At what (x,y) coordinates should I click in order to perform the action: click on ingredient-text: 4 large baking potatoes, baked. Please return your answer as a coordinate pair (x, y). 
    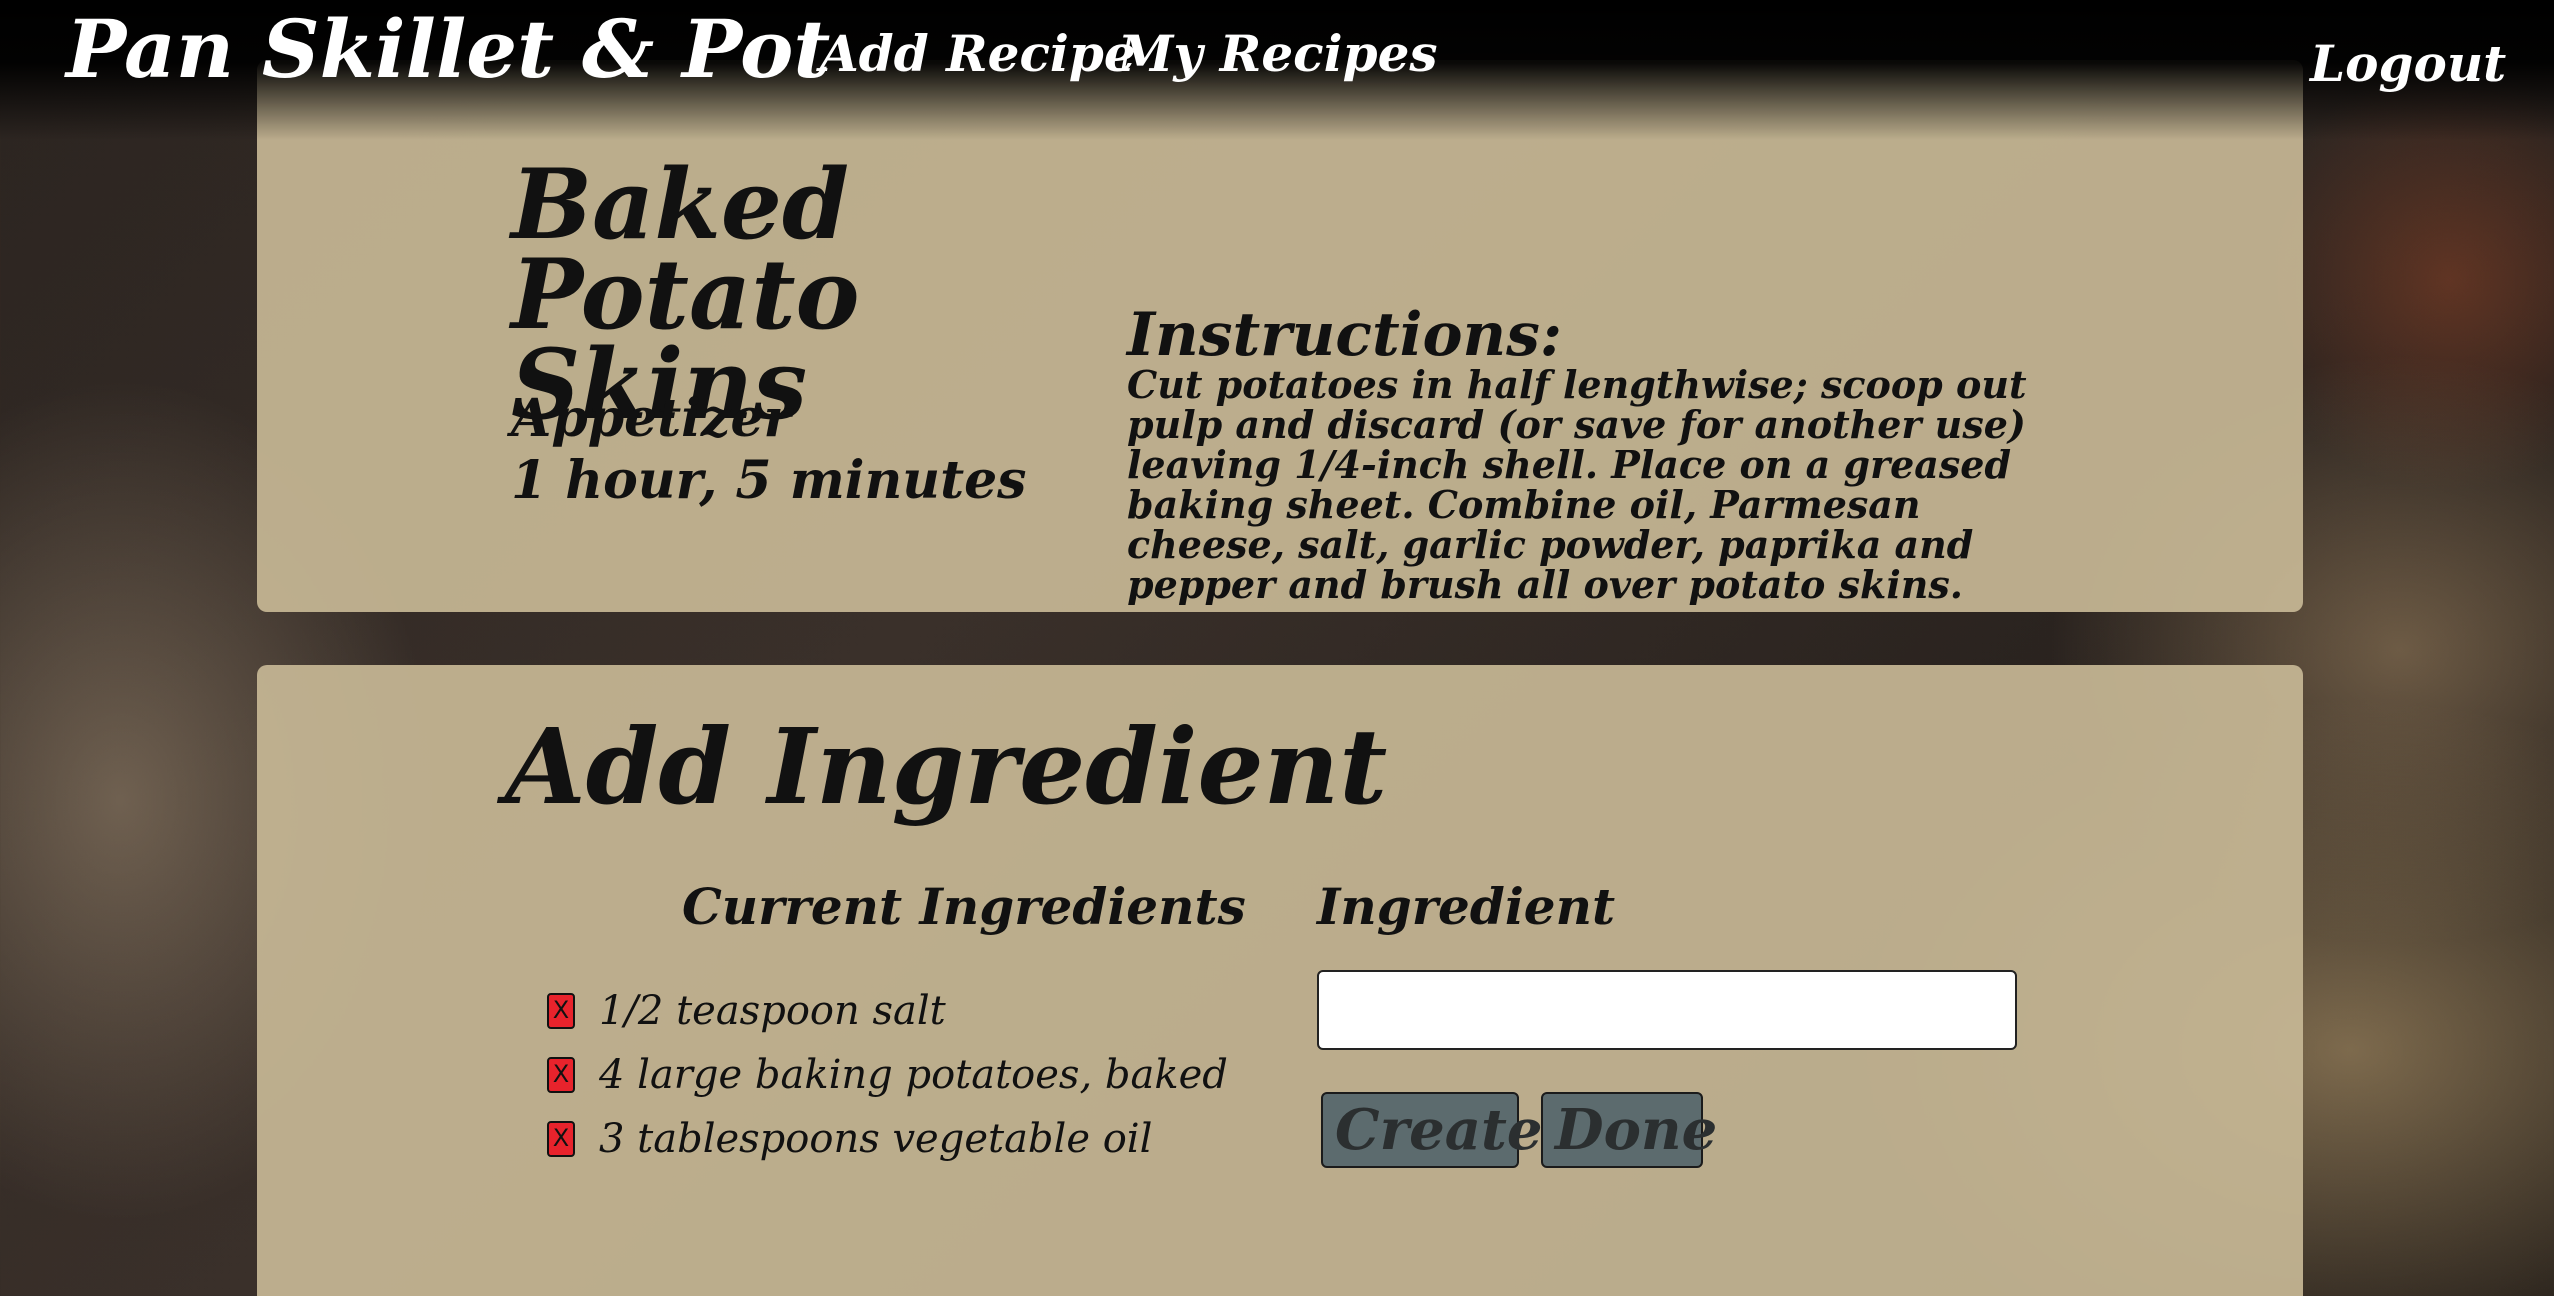
    Looking at the image, I should click on (913, 1075).